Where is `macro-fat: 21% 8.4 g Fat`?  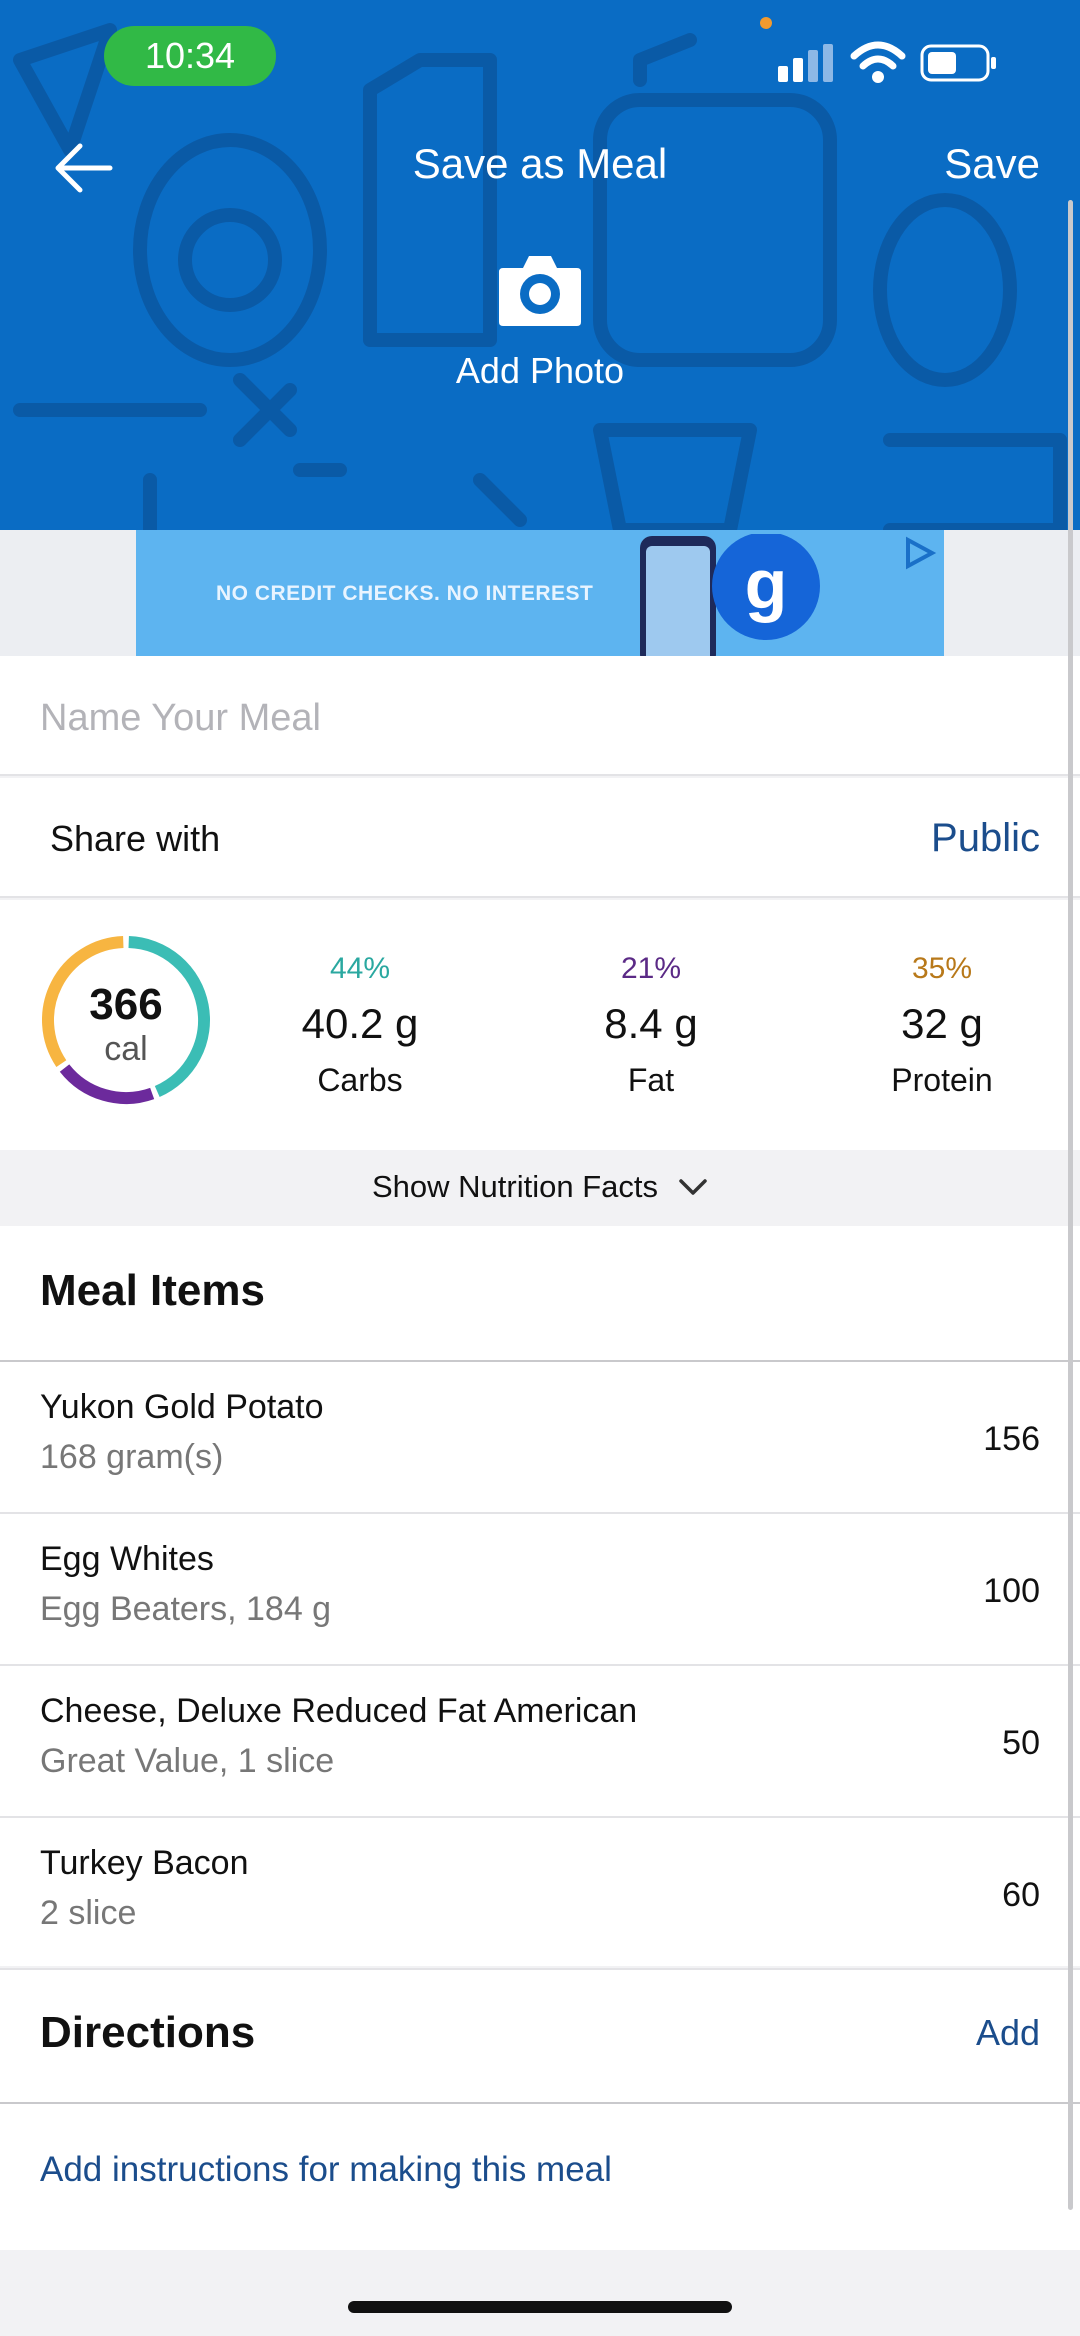
macro-fat: 21% 8.4 g Fat is located at coordinates (651, 1025).